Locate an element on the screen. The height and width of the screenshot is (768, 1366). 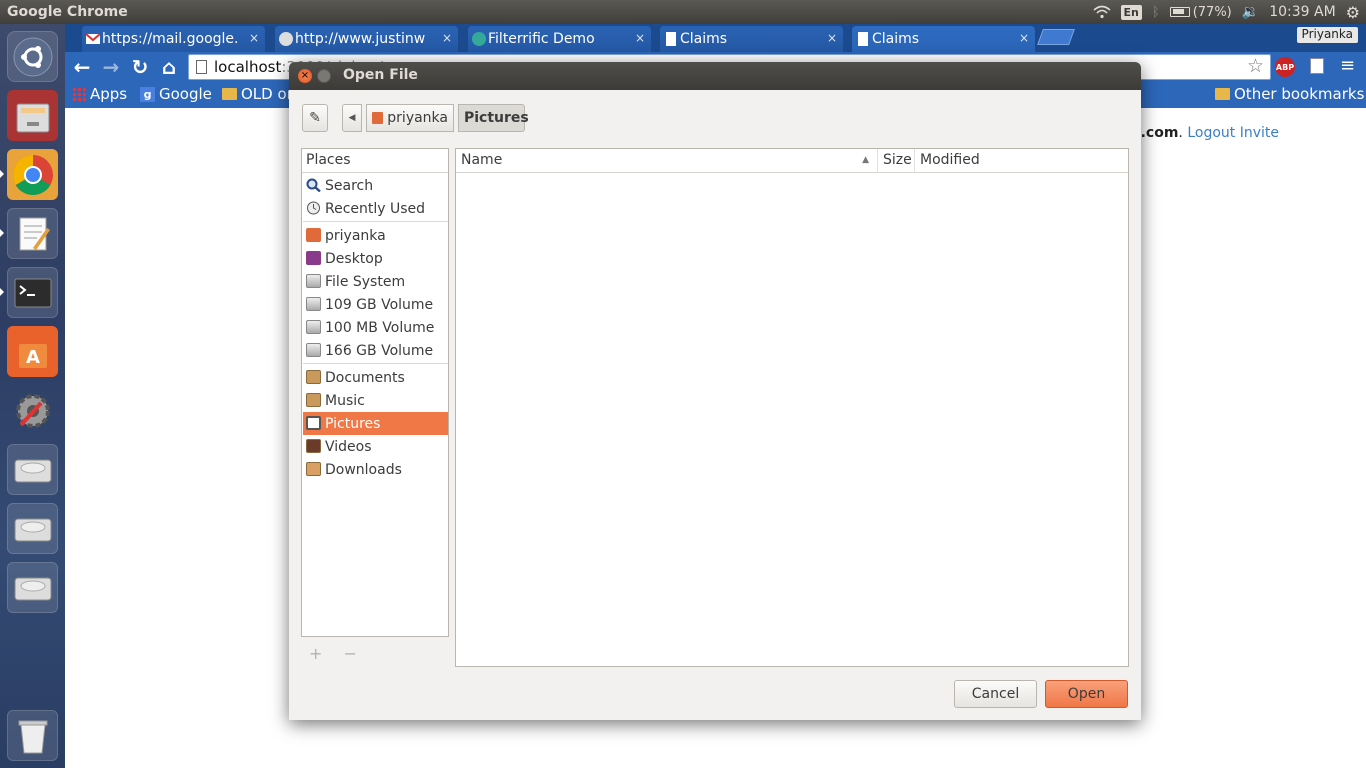
place-downloads: Downloads is located at coordinates (375, 469).